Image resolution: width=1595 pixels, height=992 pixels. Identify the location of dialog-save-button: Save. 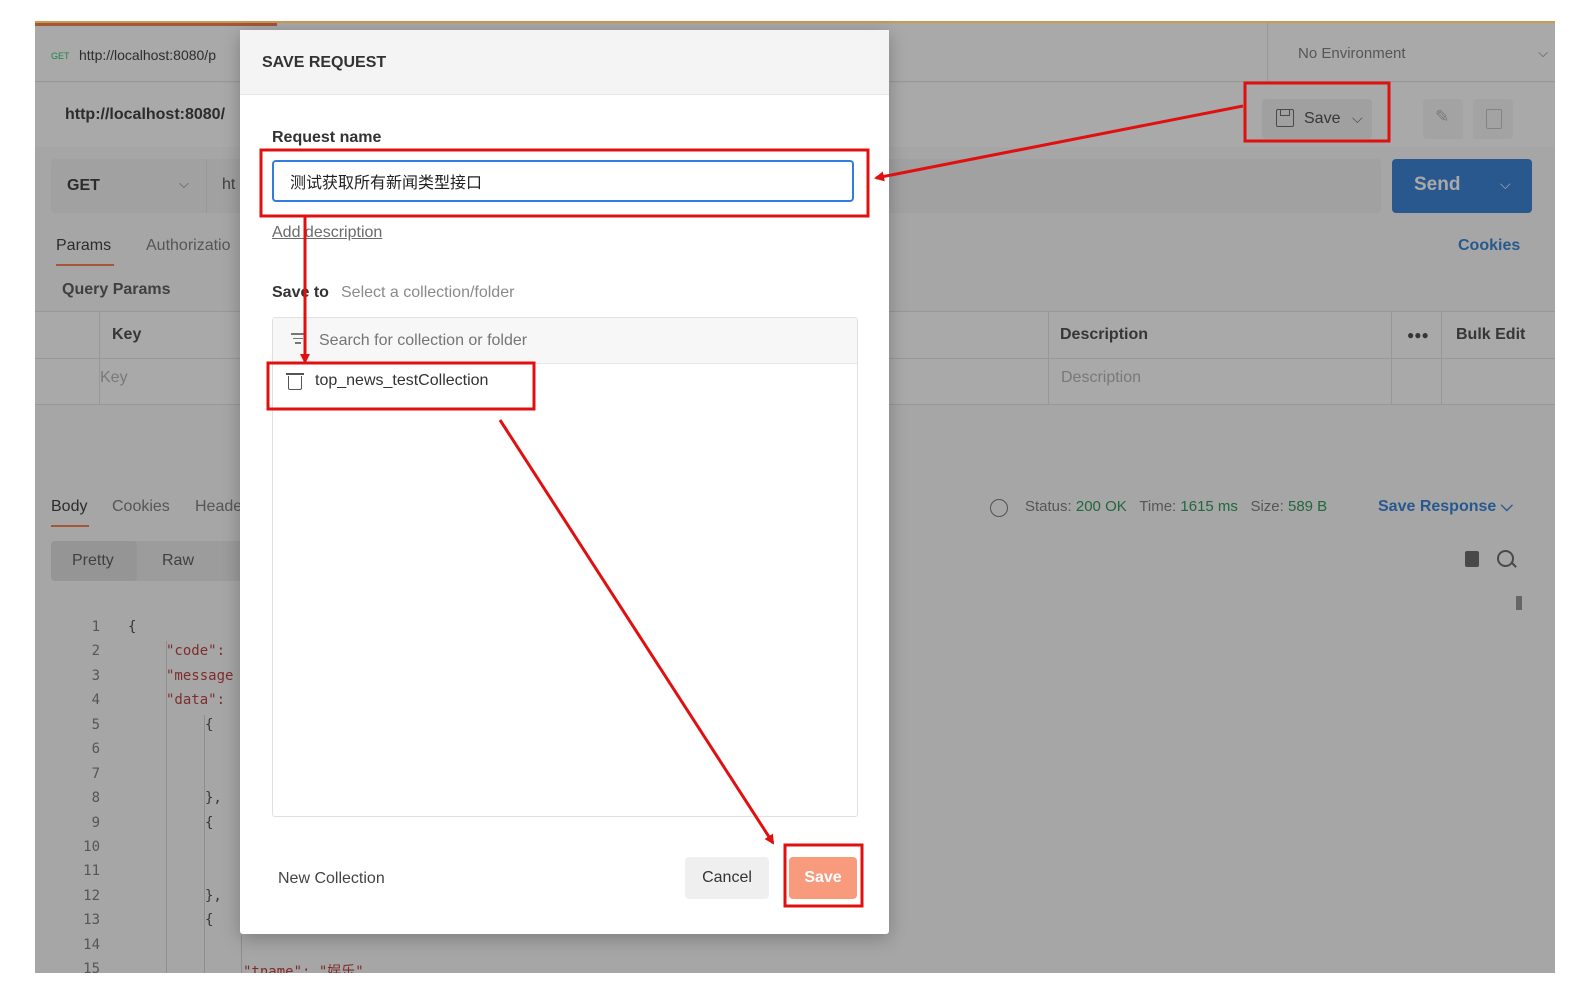
(823, 878).